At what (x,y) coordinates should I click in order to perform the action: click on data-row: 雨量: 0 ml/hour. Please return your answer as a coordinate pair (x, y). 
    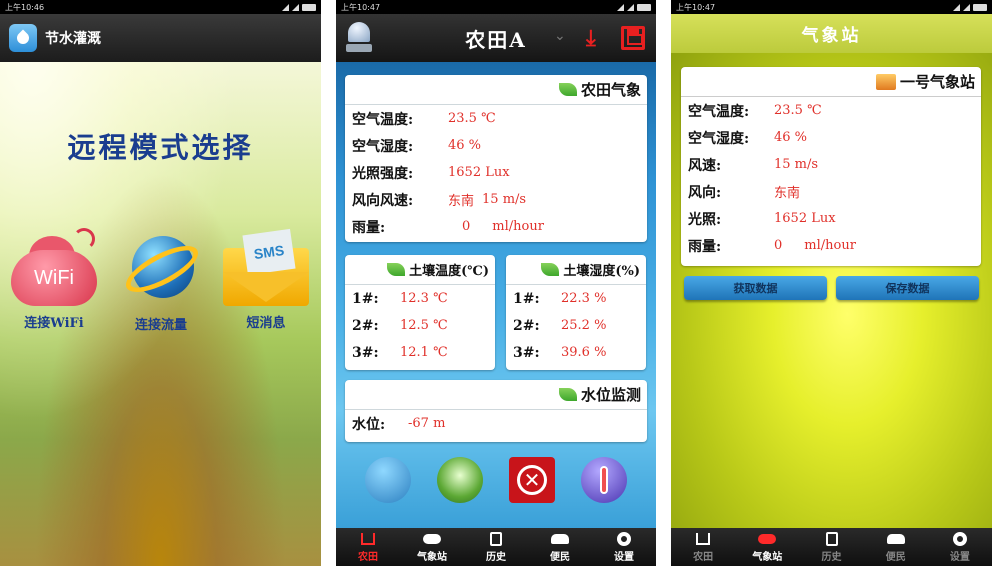
    Looking at the image, I should click on (831, 245).